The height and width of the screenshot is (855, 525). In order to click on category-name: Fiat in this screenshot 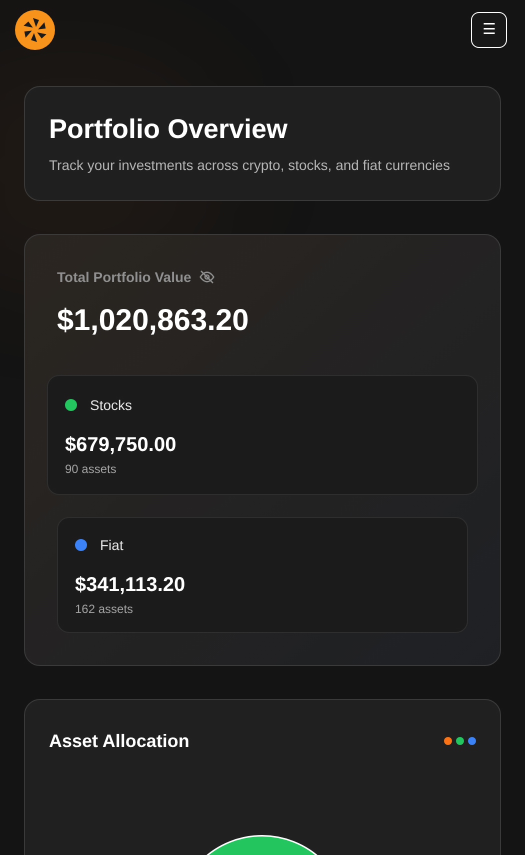, I will do `click(112, 545)`.